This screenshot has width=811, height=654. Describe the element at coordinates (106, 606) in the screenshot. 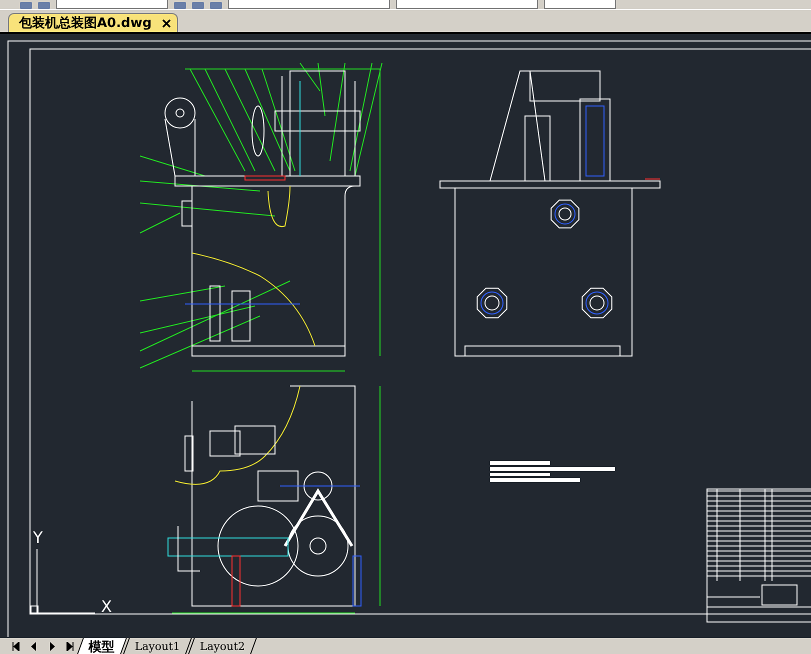

I see `axis-label: X` at that location.